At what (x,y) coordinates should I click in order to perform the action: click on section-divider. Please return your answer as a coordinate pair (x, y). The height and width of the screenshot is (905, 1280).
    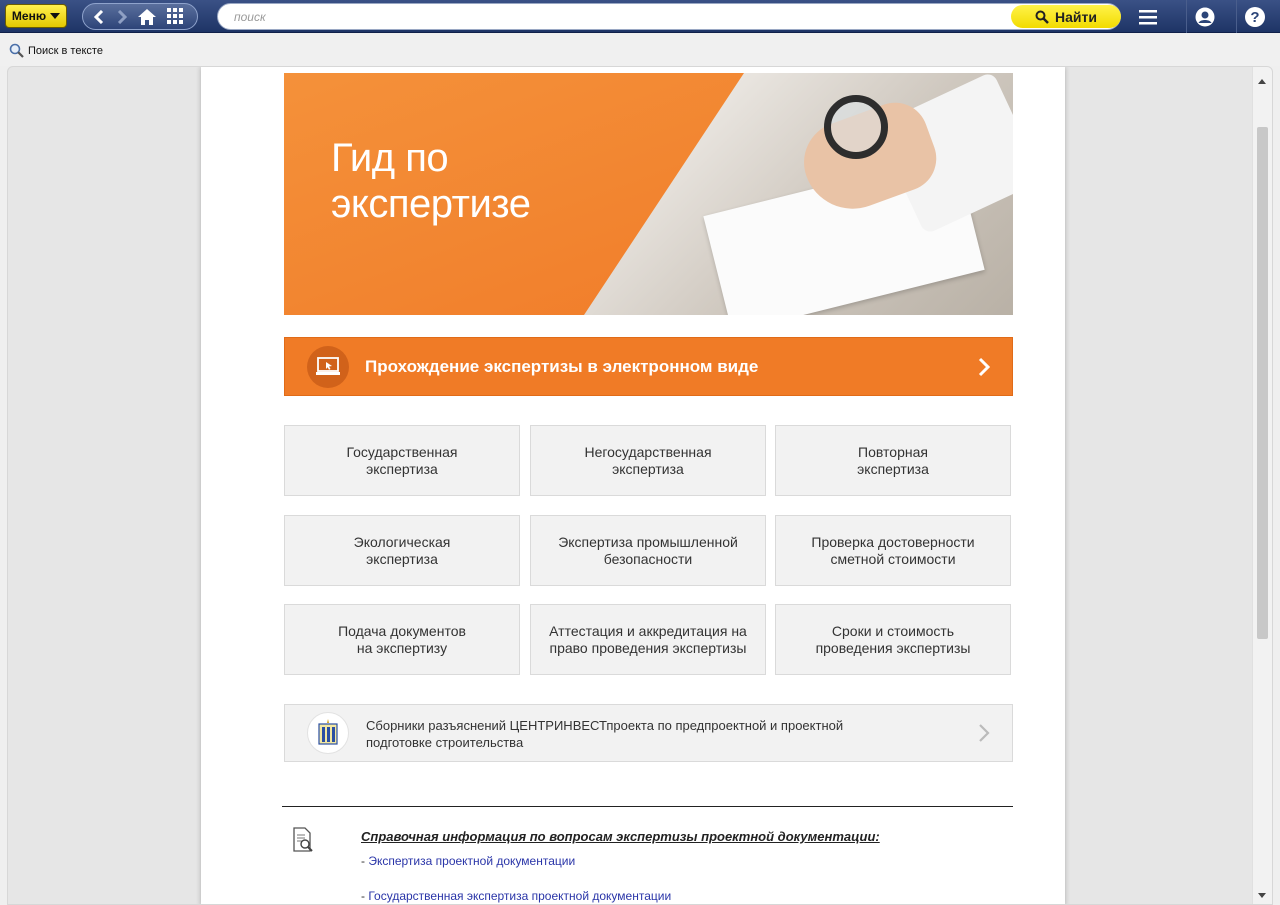
    Looking at the image, I should click on (647, 806).